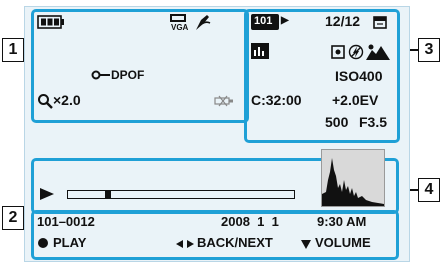 The image size is (442, 271). Describe the element at coordinates (235, 242) in the screenshot. I see `back-next-label: BACK/NEXT` at that location.